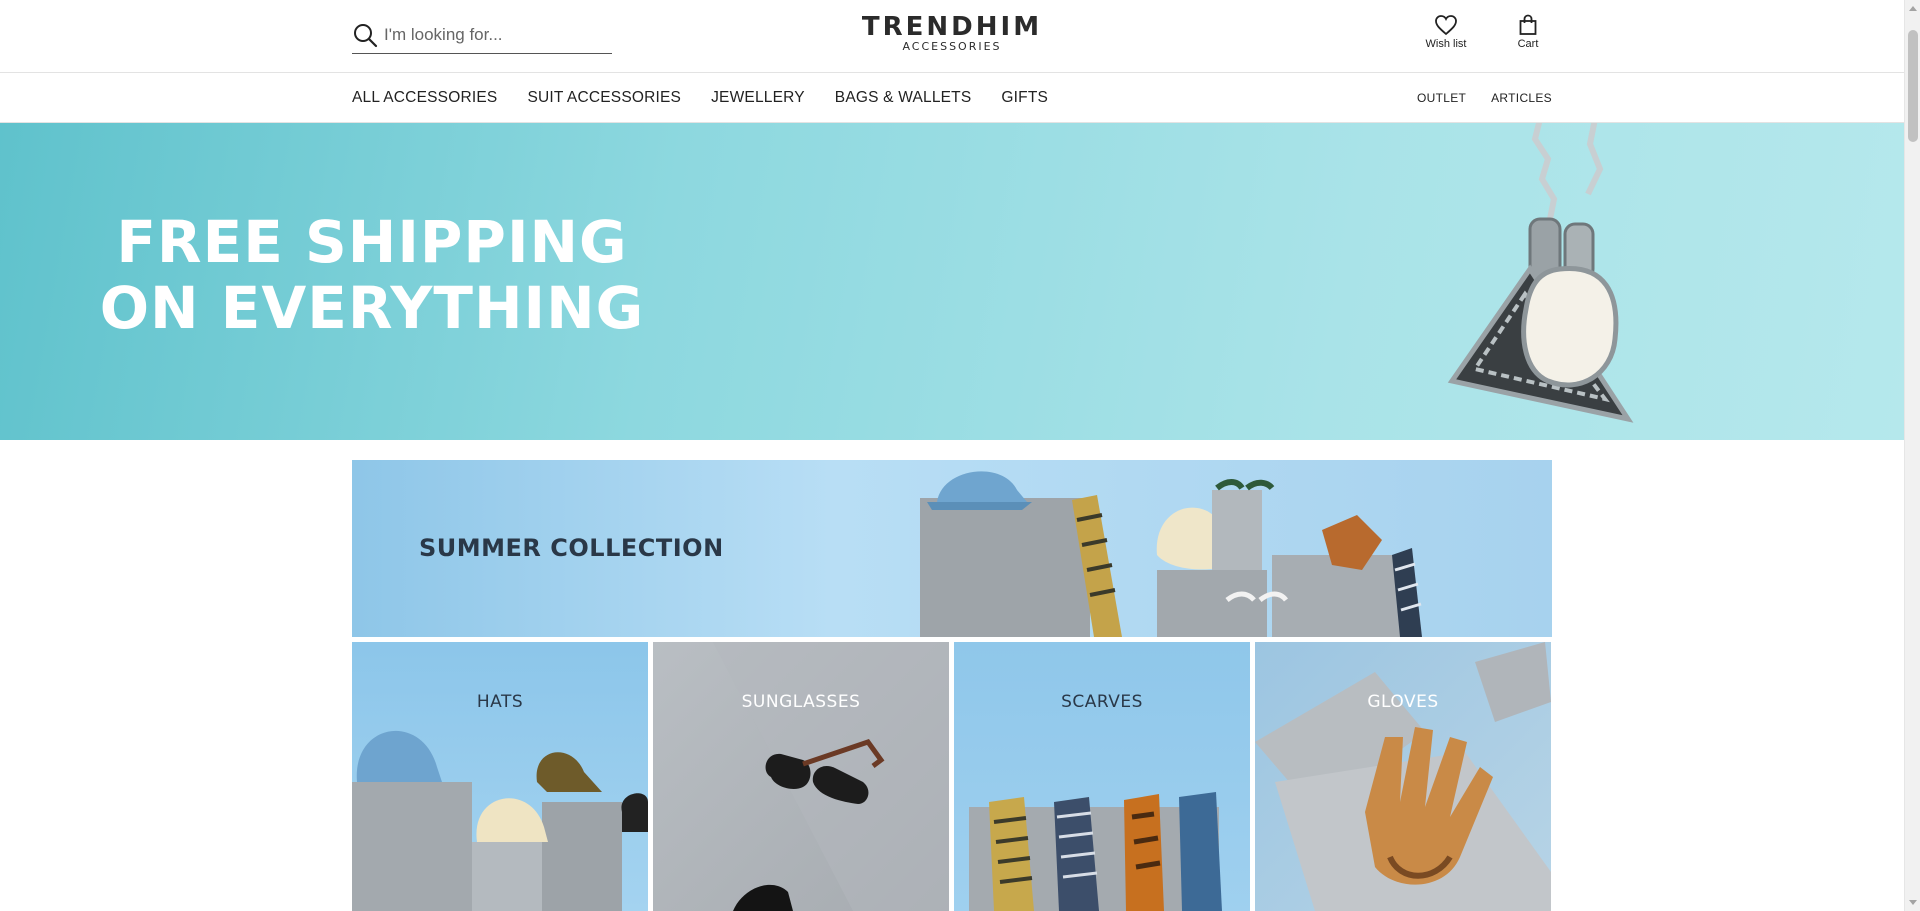 This screenshot has height=911, width=1920. Describe the element at coordinates (372, 308) in the screenshot. I see `hero-headline-line2: ON EVERYTHING` at that location.